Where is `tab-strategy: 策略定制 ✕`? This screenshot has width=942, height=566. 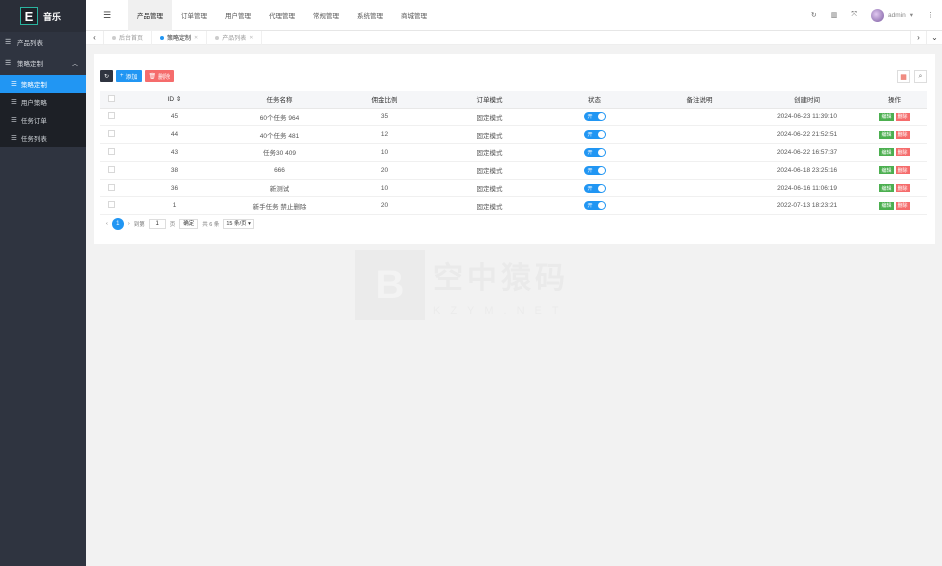
tab-strategy: 策略定制 ✕ is located at coordinates (180, 37).